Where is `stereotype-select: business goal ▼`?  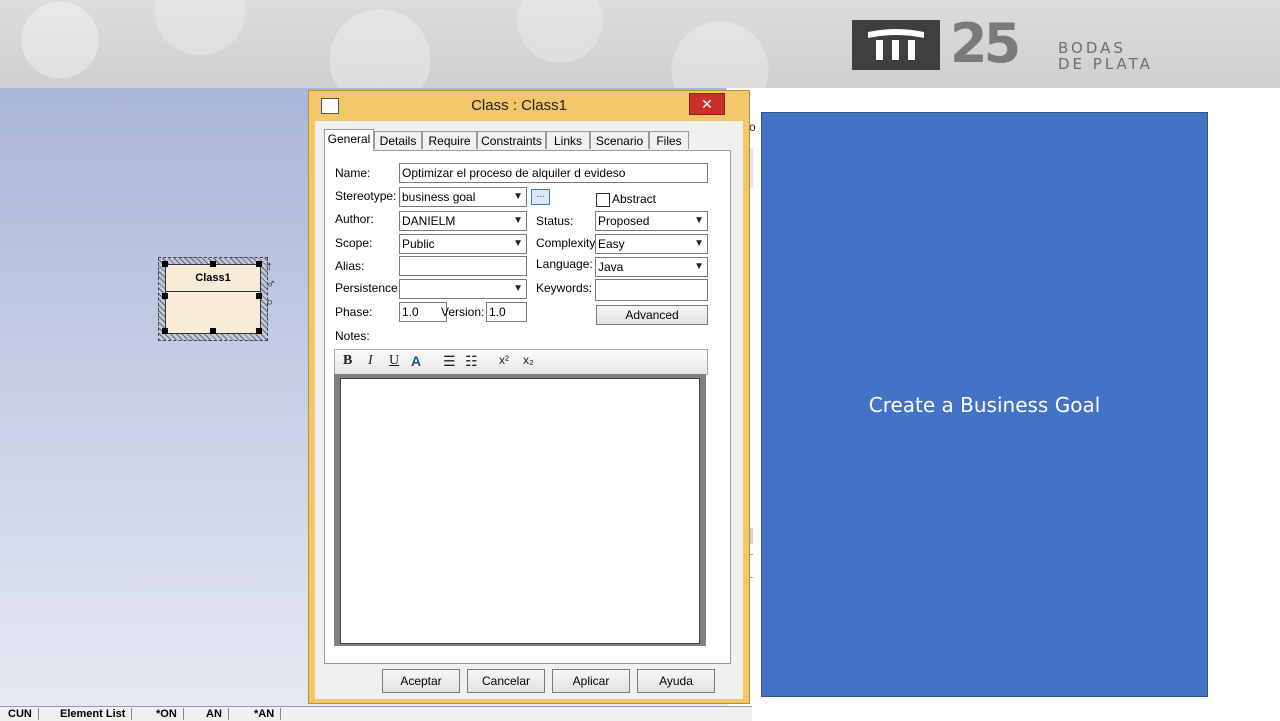
stereotype-select: business goal ▼ is located at coordinates (463, 197).